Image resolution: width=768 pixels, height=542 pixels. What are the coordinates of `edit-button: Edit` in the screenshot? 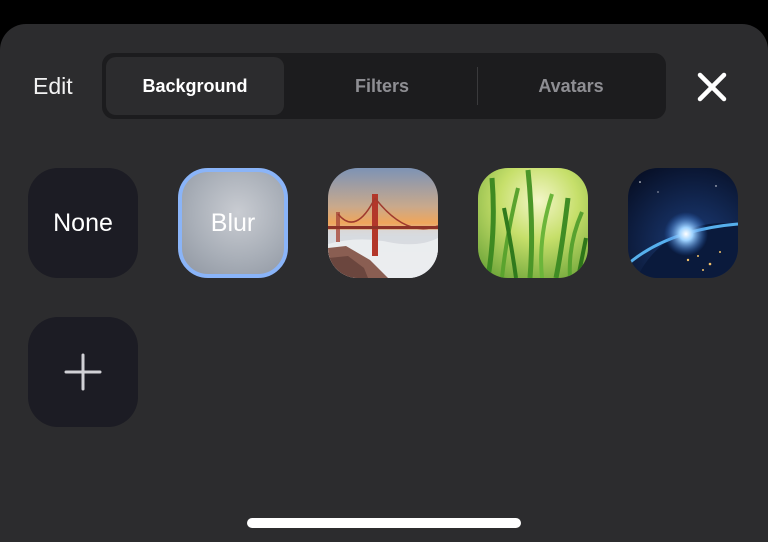 It's located at (53, 86).